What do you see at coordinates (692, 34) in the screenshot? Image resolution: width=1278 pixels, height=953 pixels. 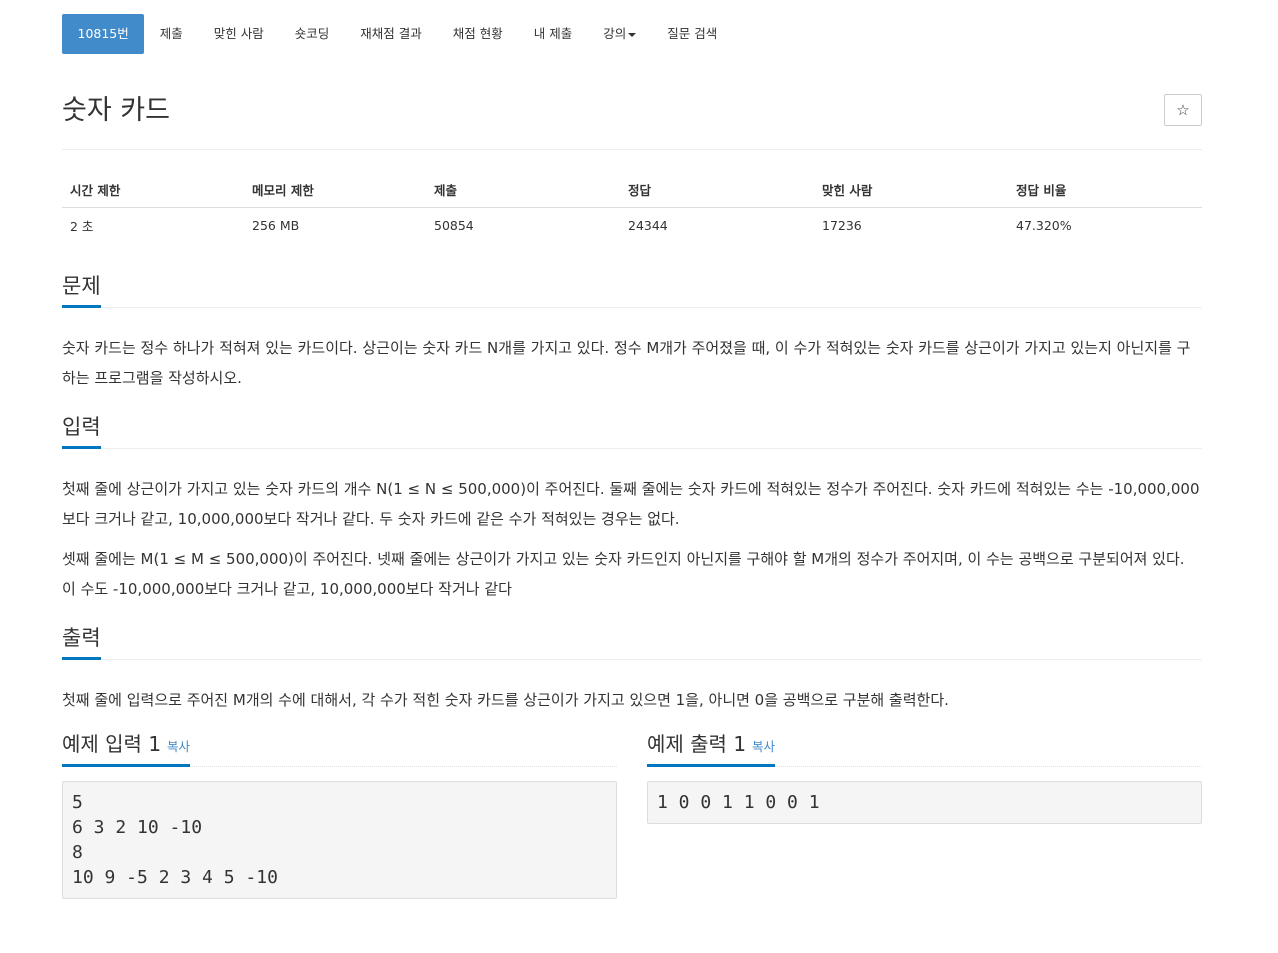 I see `tab-question-search: 질문 검색` at bounding box center [692, 34].